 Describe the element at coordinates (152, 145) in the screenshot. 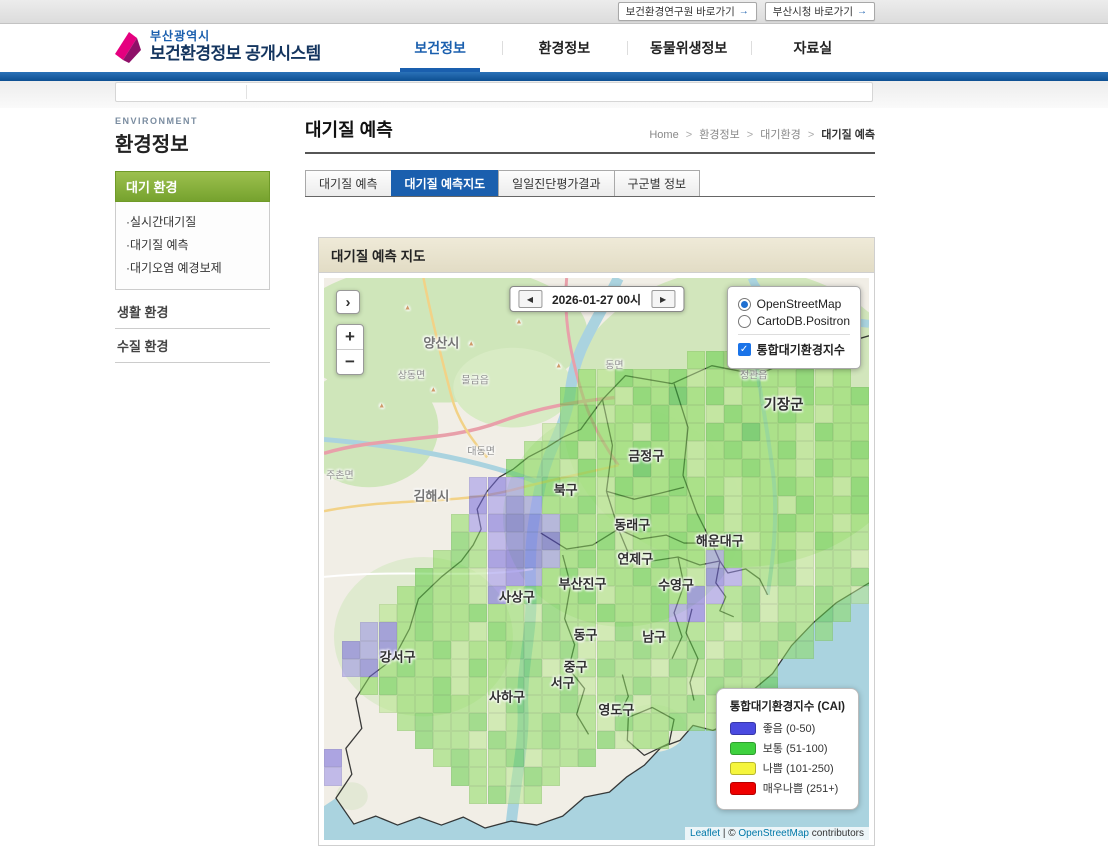

I see `sidebar-title: 환경정보` at that location.